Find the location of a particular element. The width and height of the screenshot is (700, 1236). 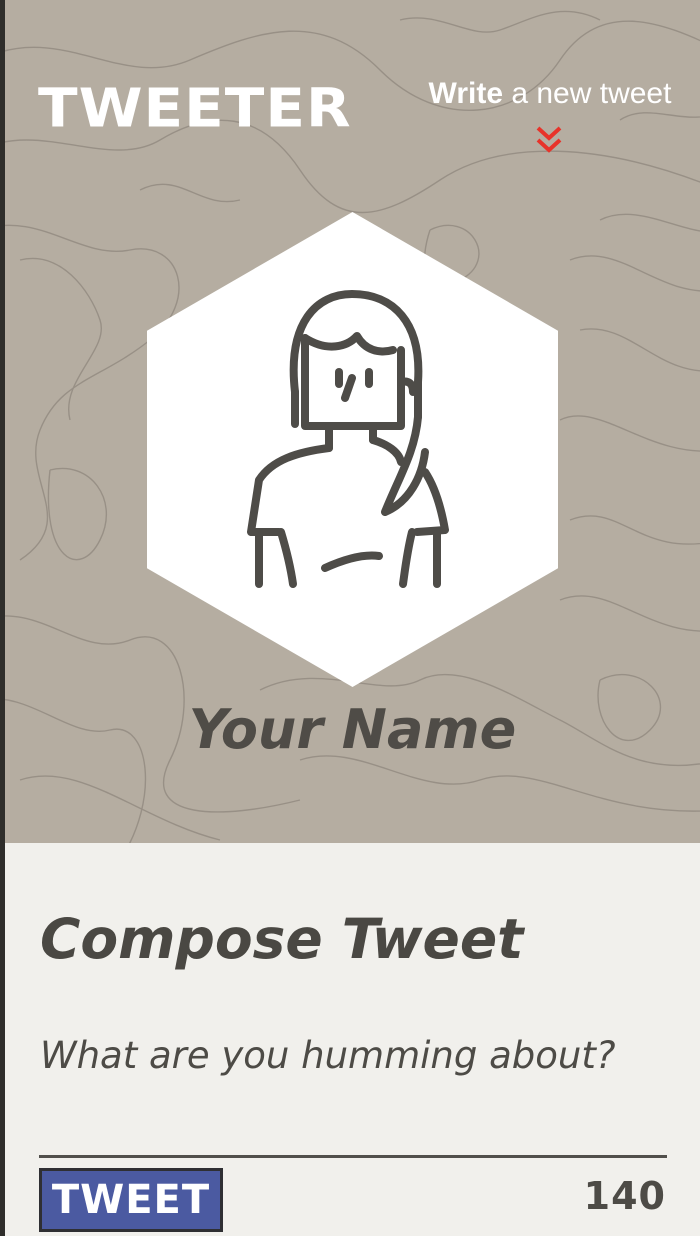

tweet-button: TWEET is located at coordinates (131, 1200).